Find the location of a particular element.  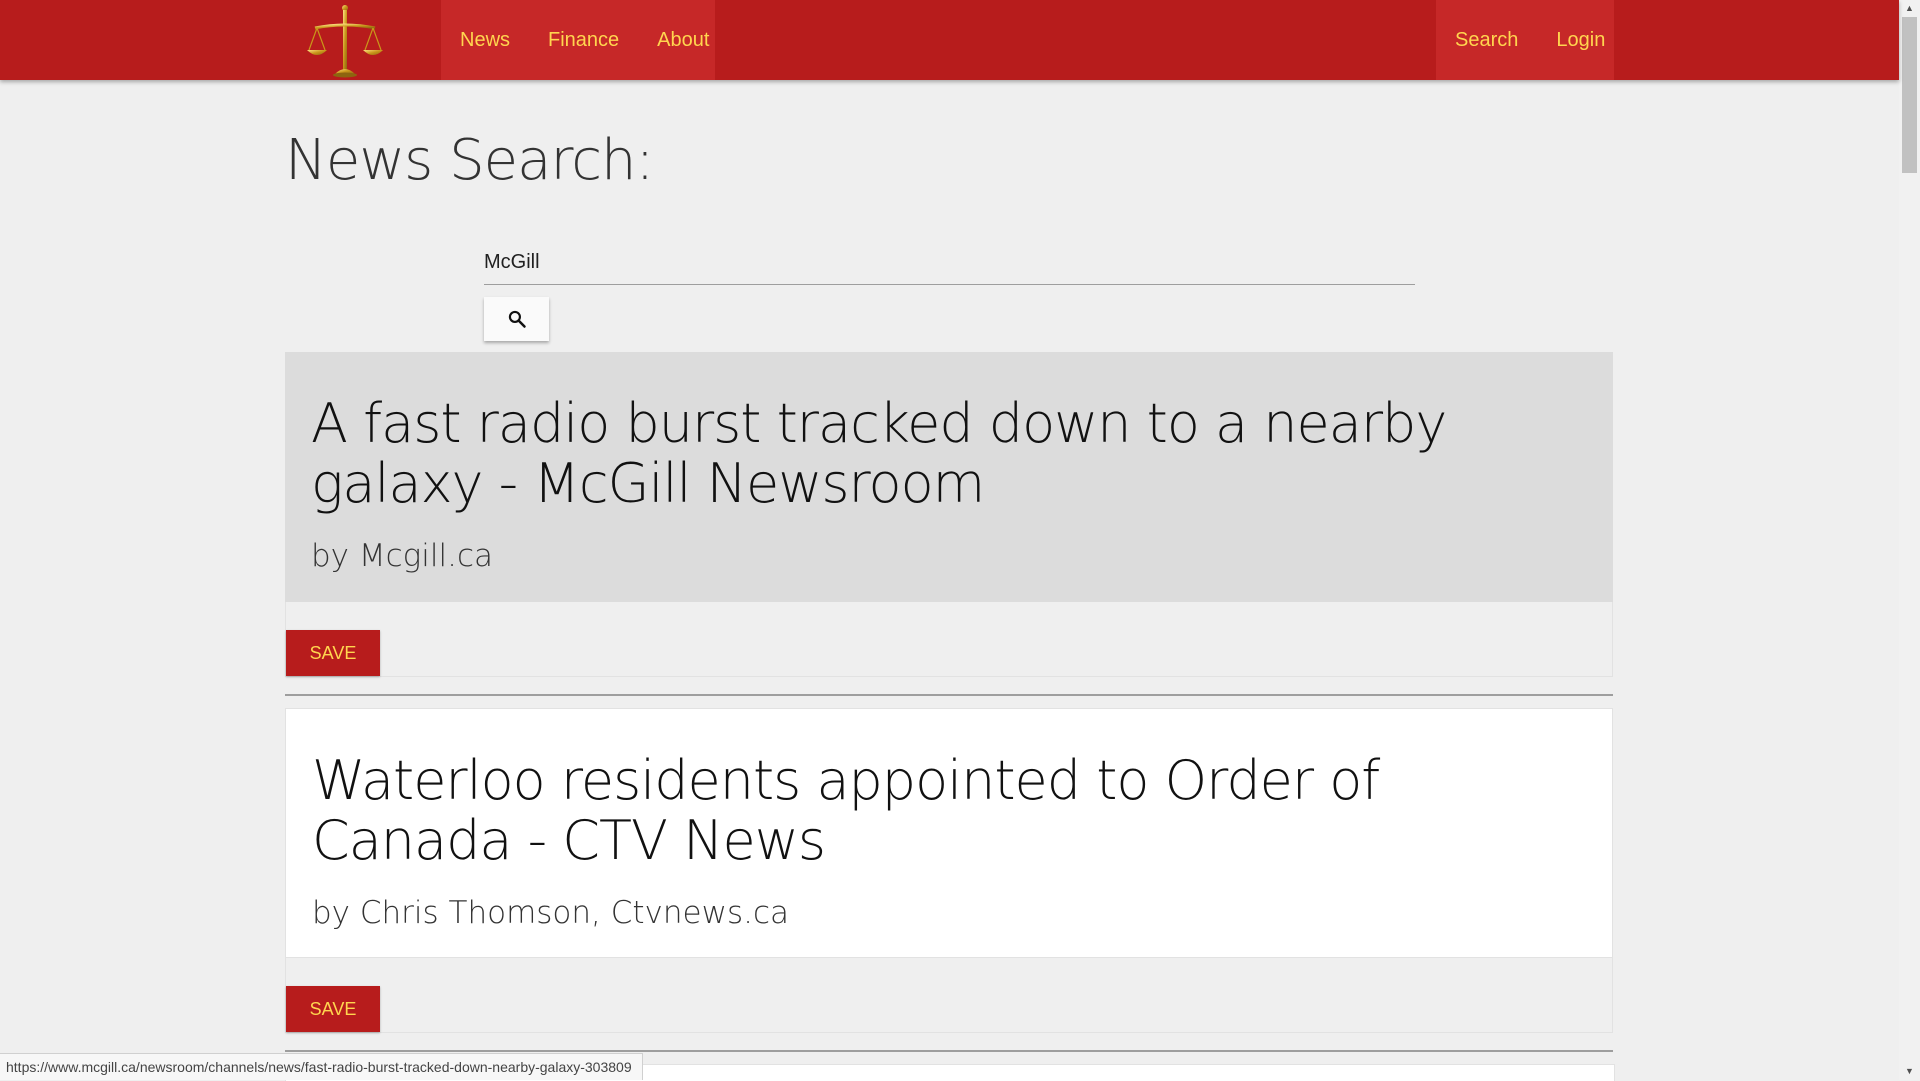

search-icon is located at coordinates (517, 319).